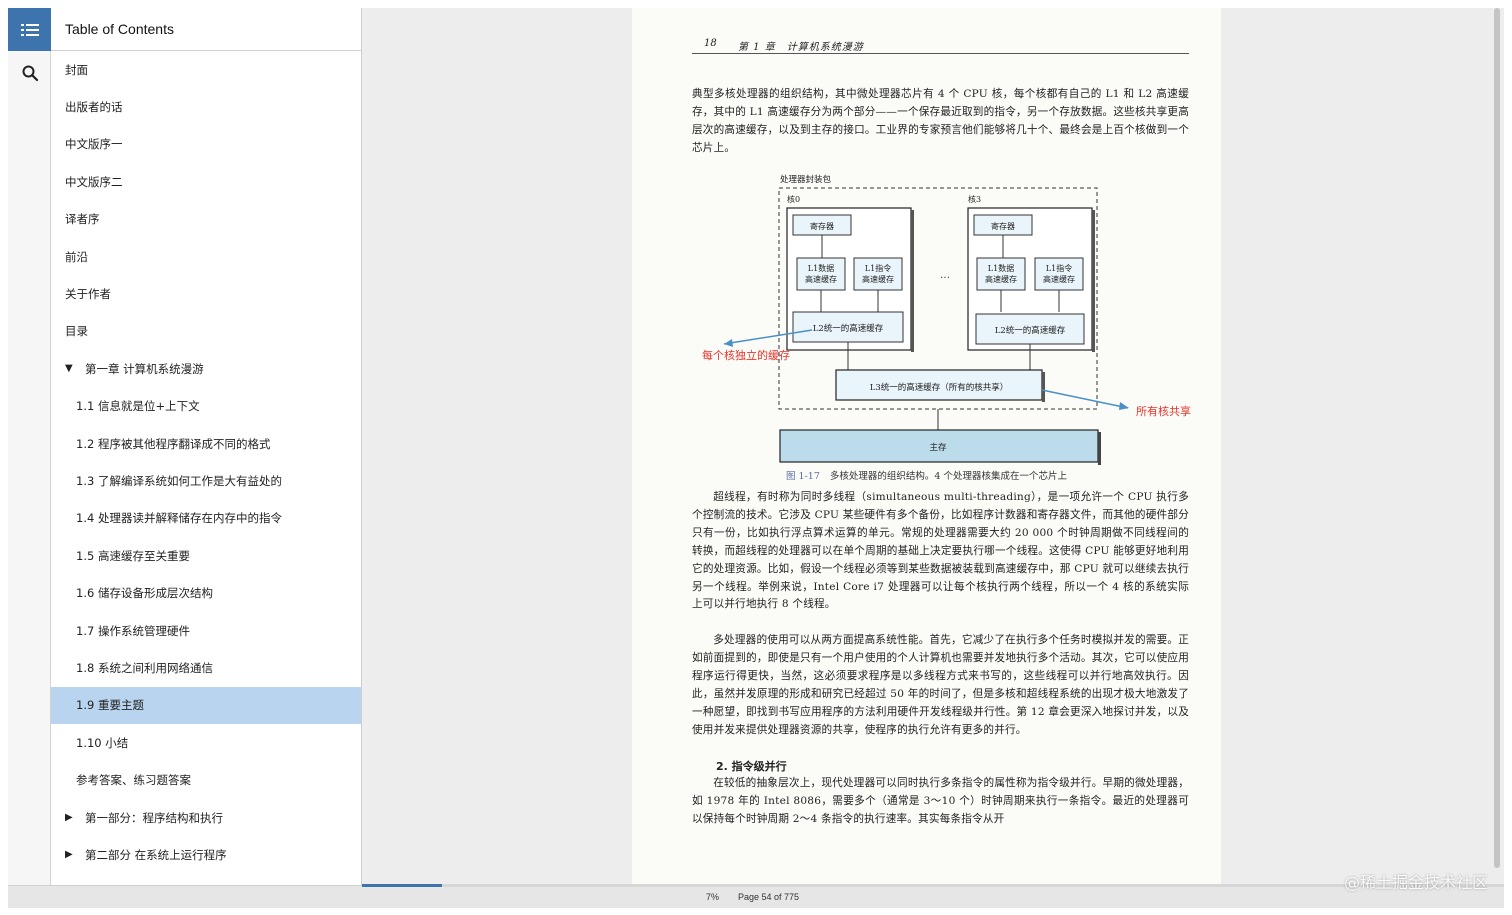 The width and height of the screenshot is (1512, 915). I want to click on core0-l1-data, so click(821, 274).